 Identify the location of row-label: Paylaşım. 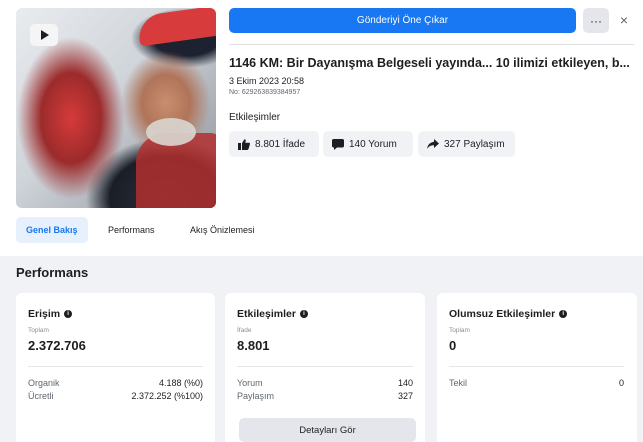
(256, 396).